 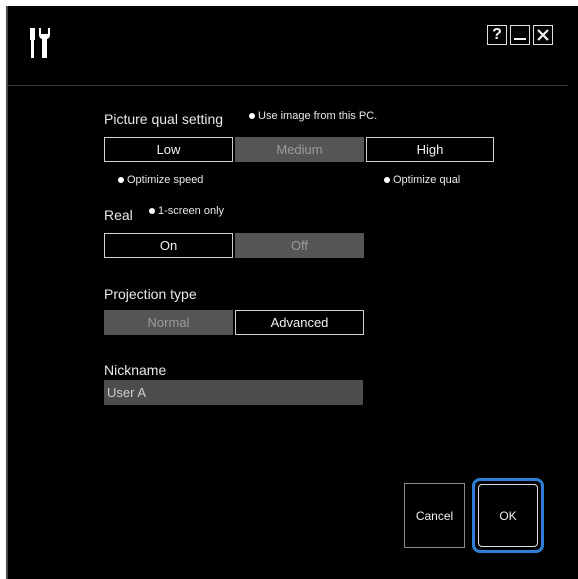 I want to click on real-option-on: On, so click(x=168, y=245).